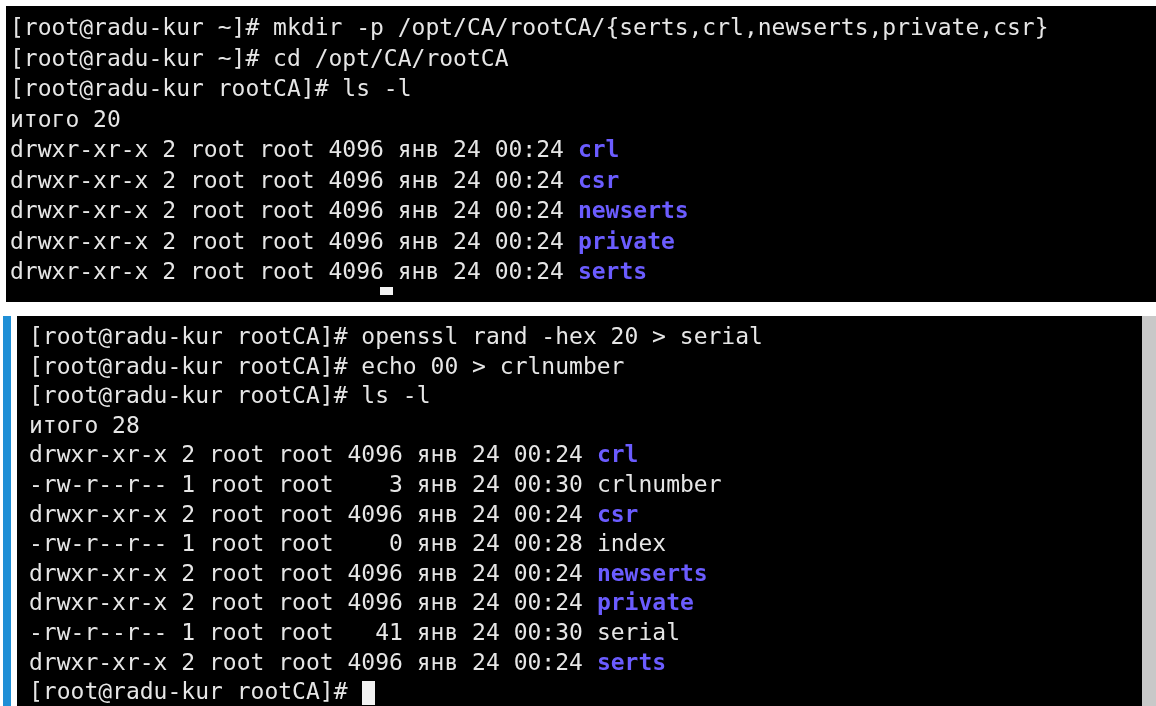 The width and height of the screenshot is (1156, 706). What do you see at coordinates (659, 483) in the screenshot?
I see `file-name: crlnumber` at bounding box center [659, 483].